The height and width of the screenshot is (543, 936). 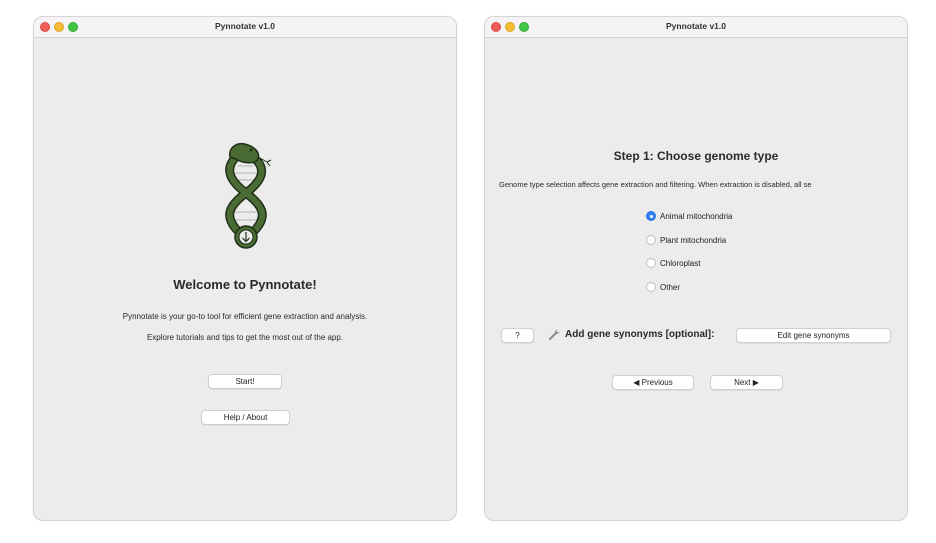 I want to click on help-question-button: ?, so click(x=517, y=335).